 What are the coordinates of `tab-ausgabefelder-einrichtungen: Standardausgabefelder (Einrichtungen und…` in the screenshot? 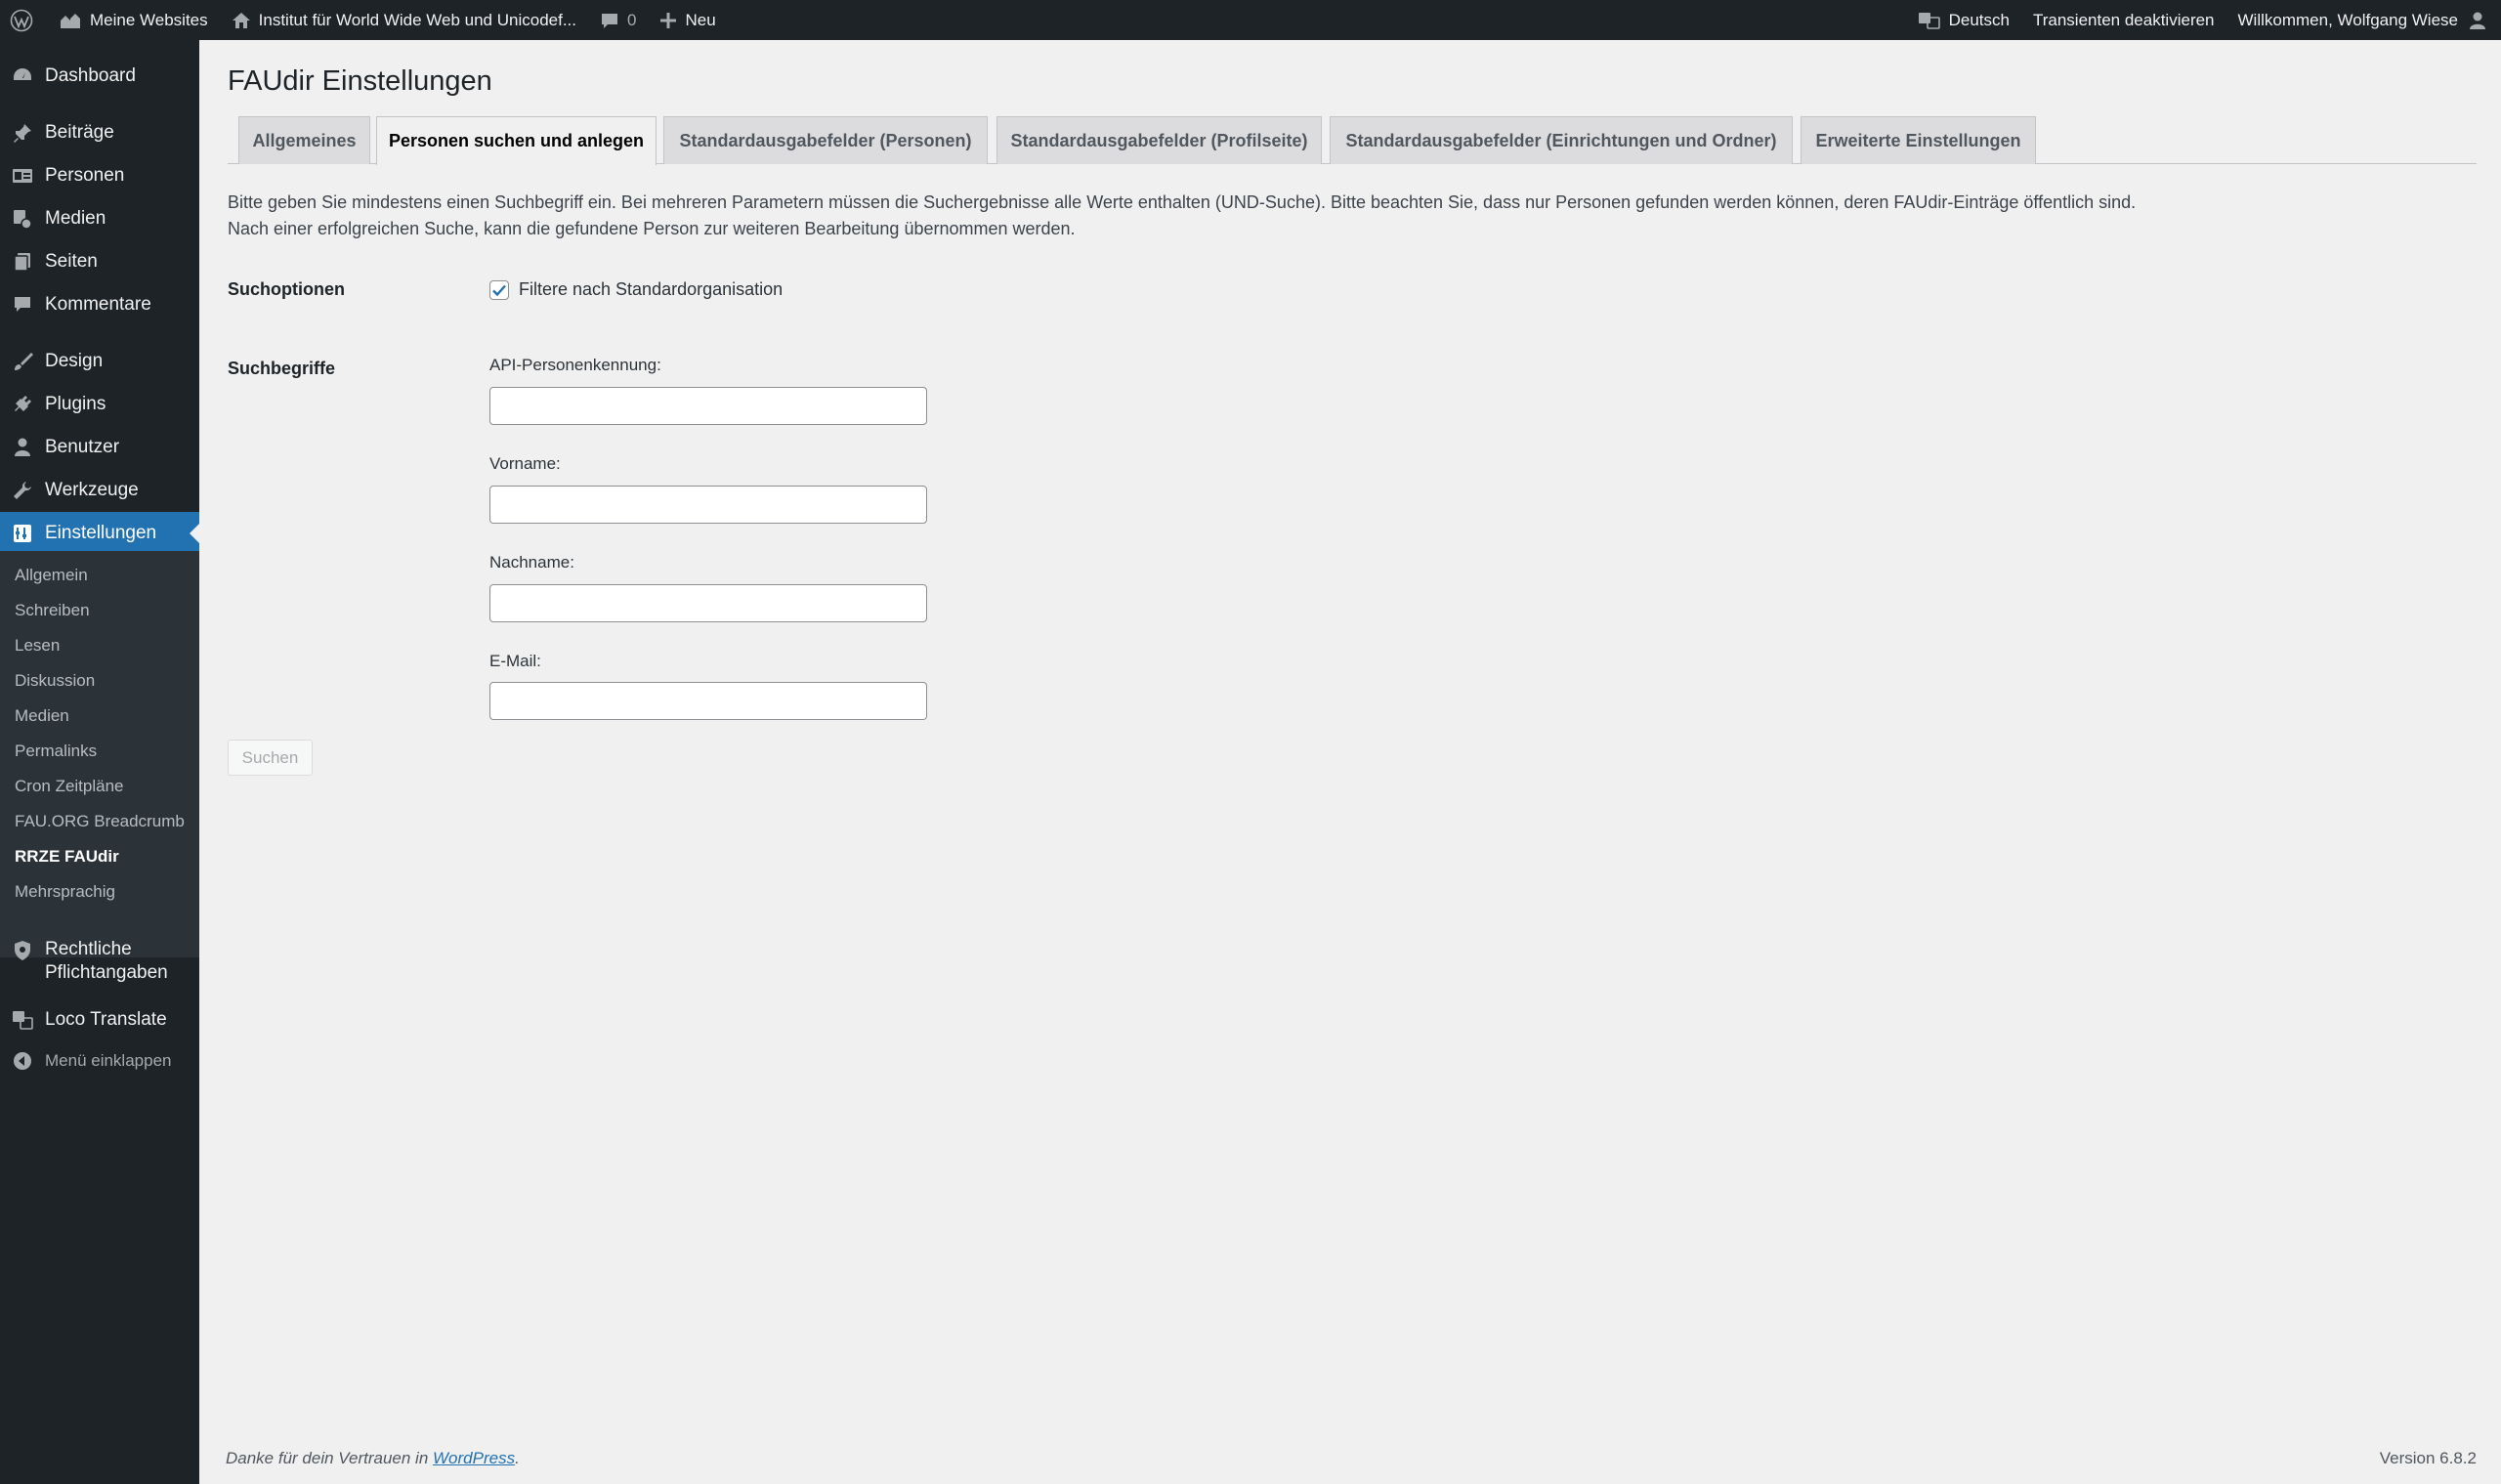 It's located at (1561, 140).